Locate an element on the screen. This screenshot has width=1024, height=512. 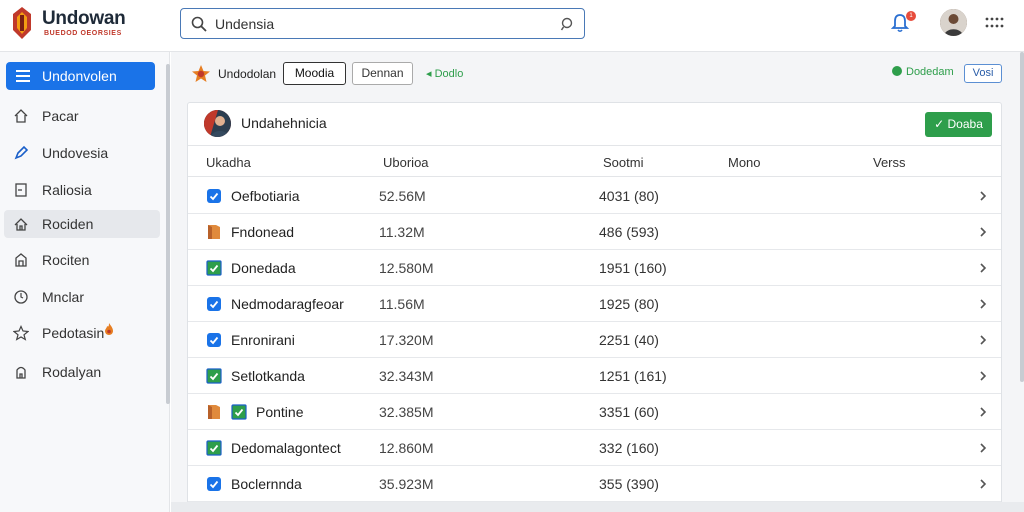
sidebar-item-pacar: Pacar is located at coordinates (82, 116).